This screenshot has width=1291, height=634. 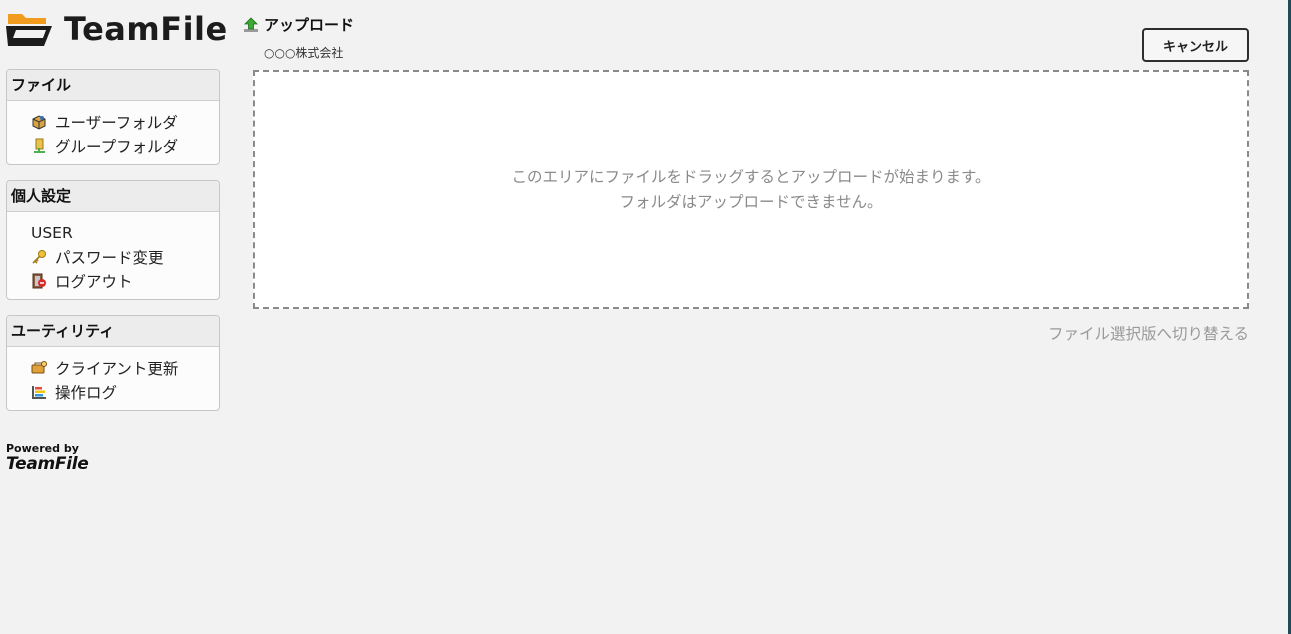 What do you see at coordinates (38, 122) in the screenshot?
I see `user-folder-icon` at bounding box center [38, 122].